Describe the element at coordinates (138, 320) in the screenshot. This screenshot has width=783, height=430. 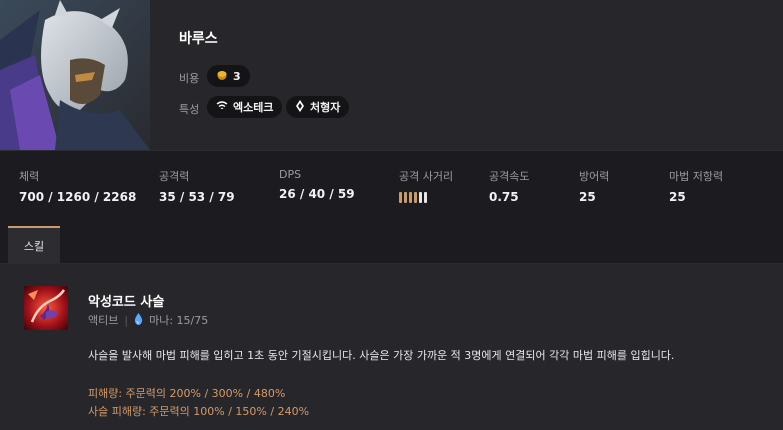
I see `mana-drop-icon` at that location.